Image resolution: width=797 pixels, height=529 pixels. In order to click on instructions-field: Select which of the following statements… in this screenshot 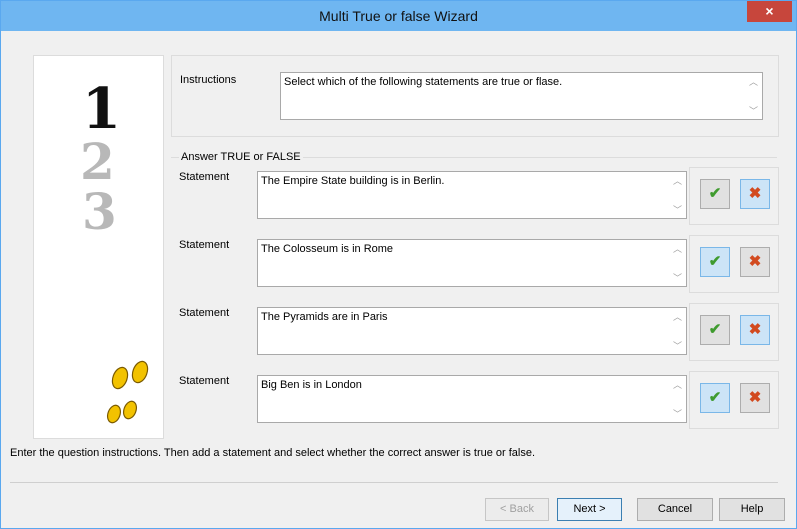, I will do `click(521, 96)`.